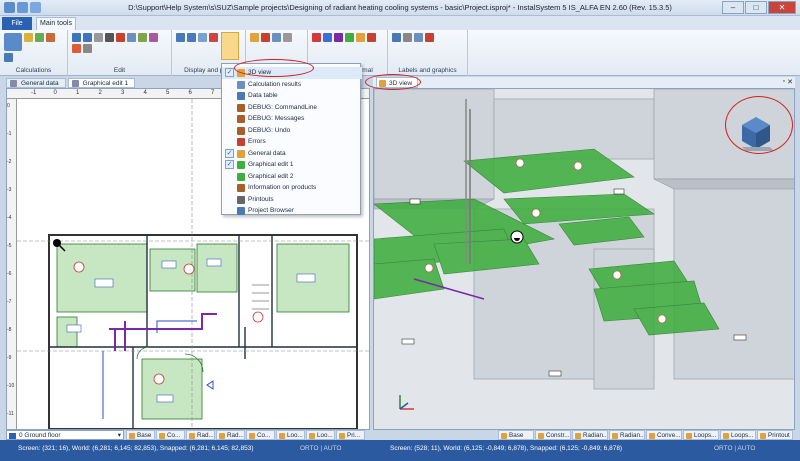 The image size is (800, 461). Describe the element at coordinates (265, 37) in the screenshot. I see `color-icon` at that location.